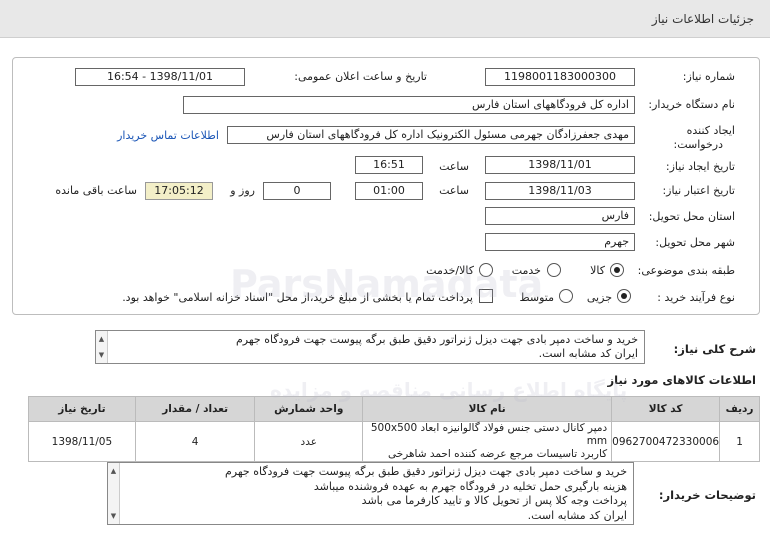 This screenshot has height=545, width=770. What do you see at coordinates (454, 190) in the screenshot?
I see `validity-time-label: ساعت` at bounding box center [454, 190].